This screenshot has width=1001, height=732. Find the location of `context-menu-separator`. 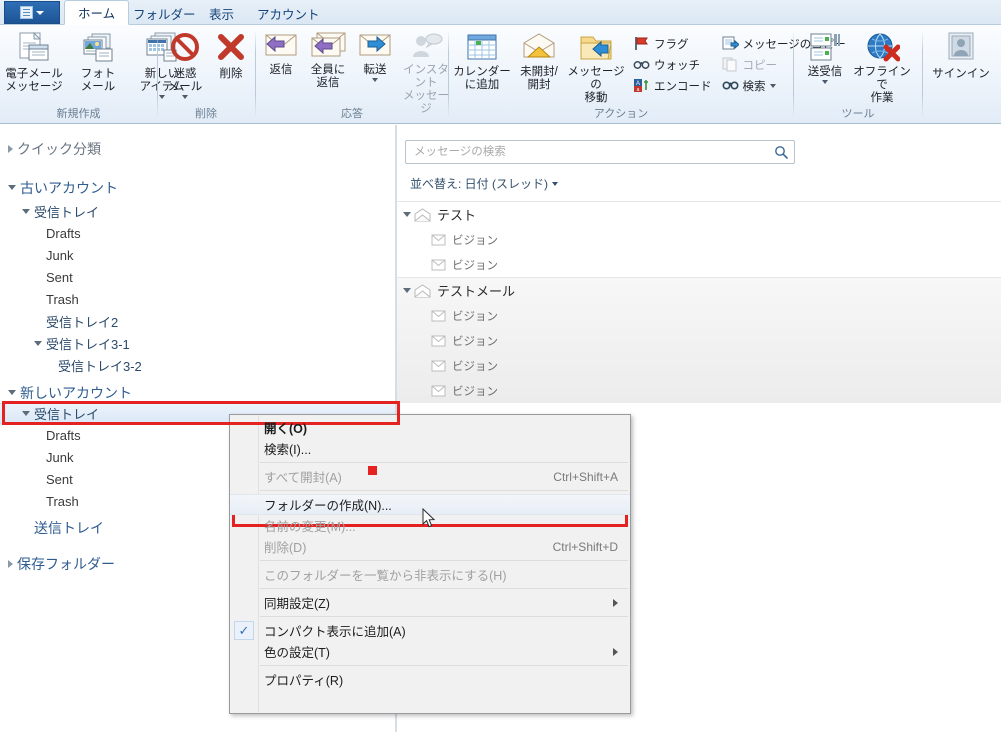

context-menu-separator is located at coordinates (444, 490).